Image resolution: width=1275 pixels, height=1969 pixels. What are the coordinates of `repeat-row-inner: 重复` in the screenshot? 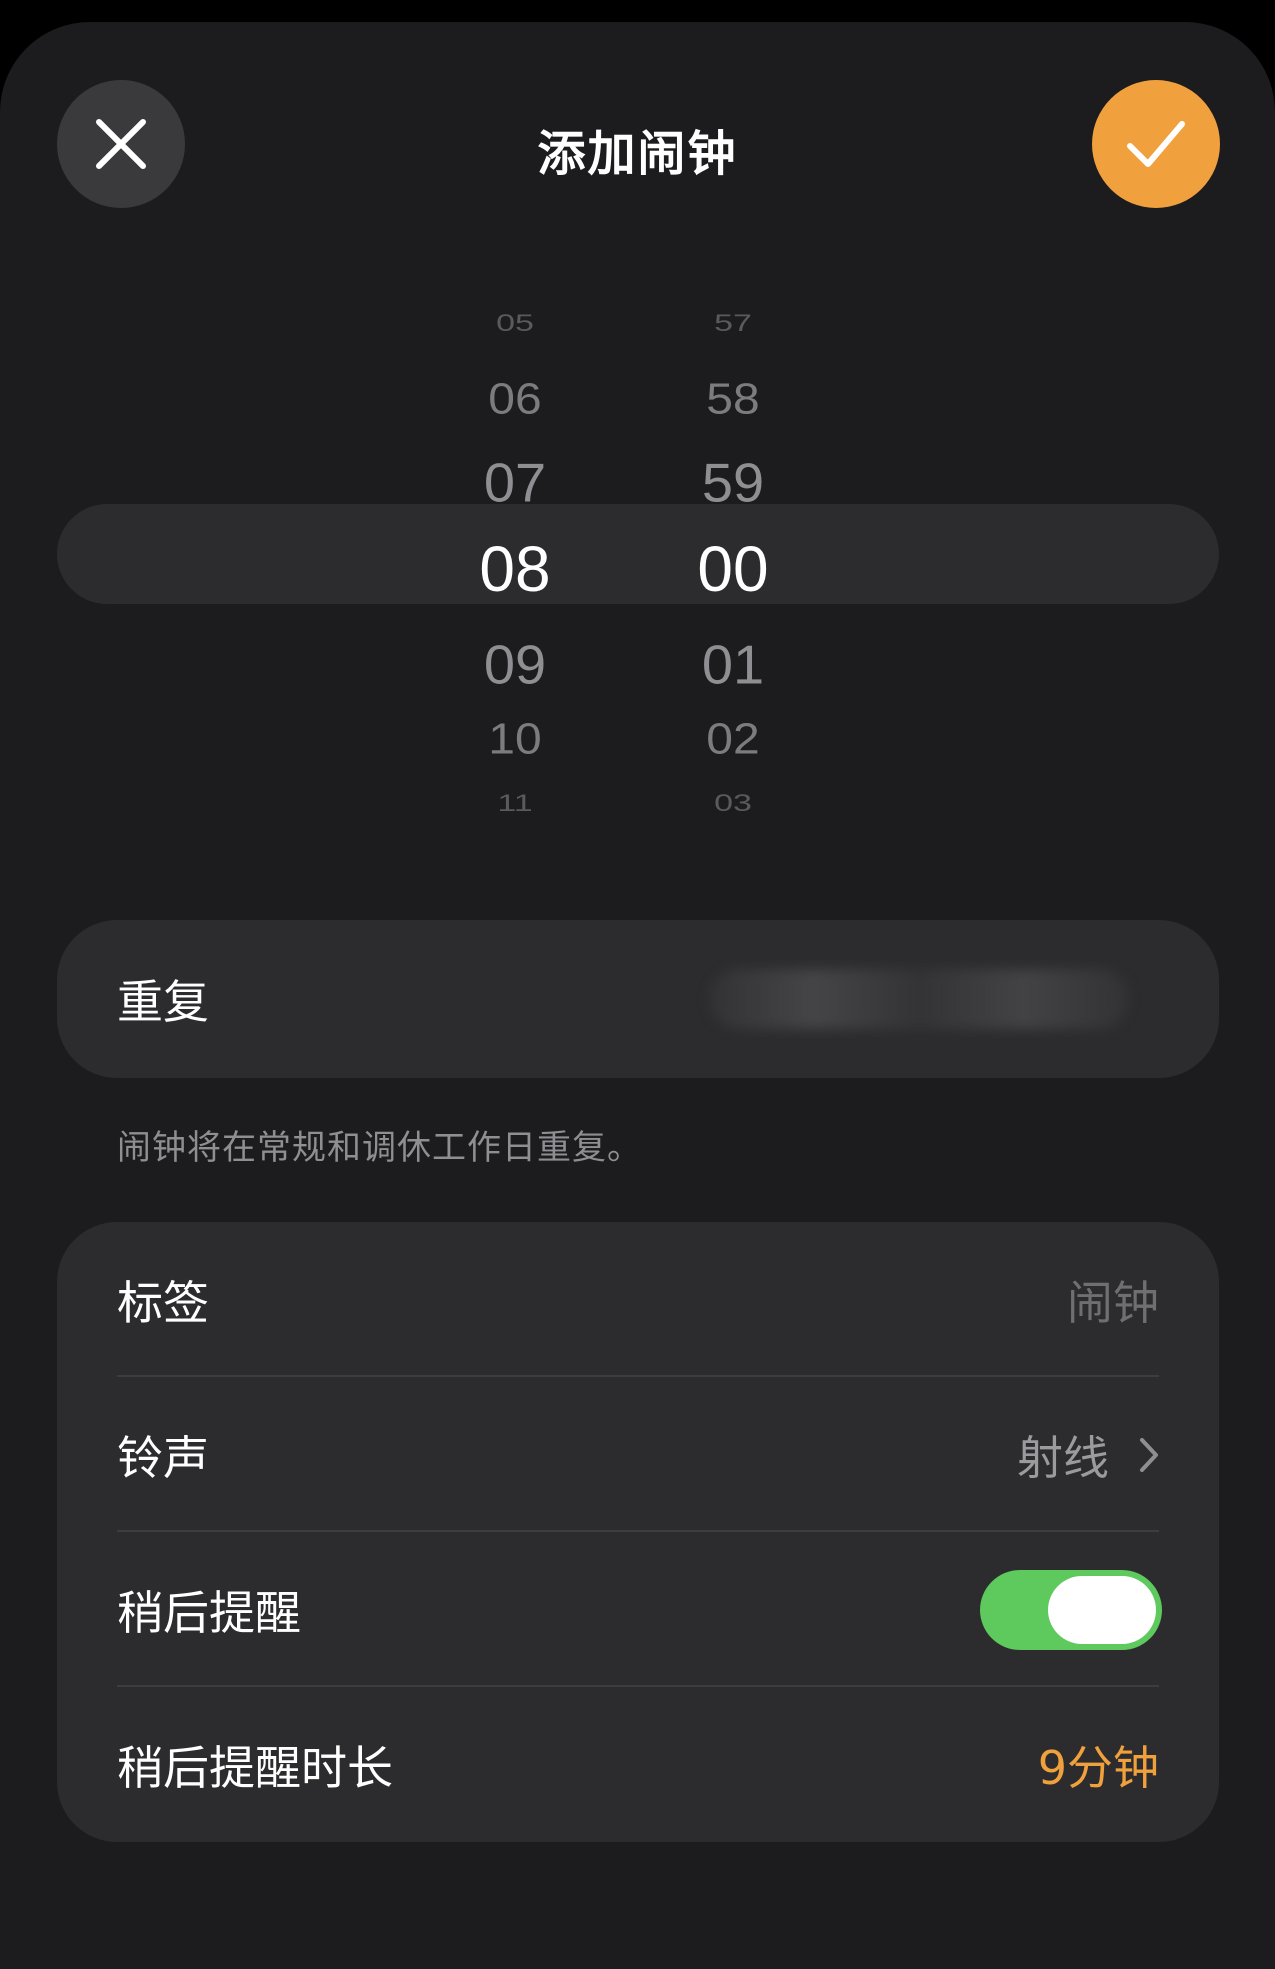 It's located at (638, 999).